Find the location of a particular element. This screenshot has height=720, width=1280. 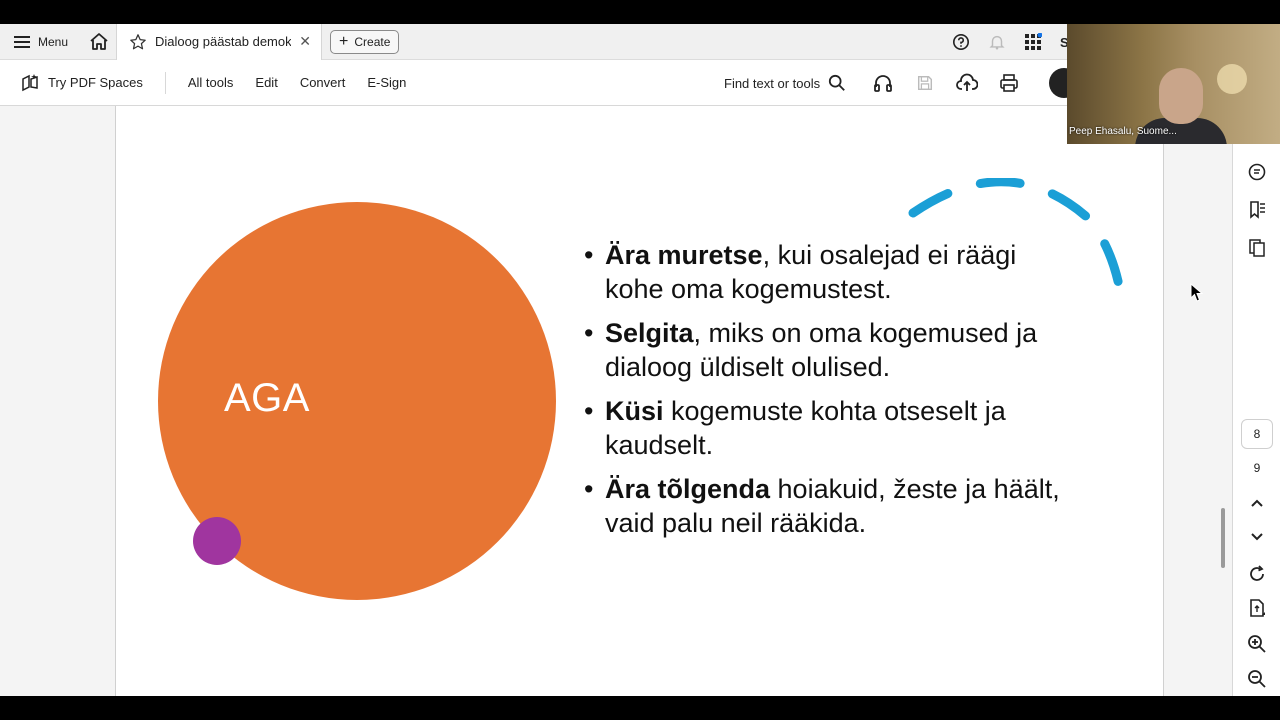

printer-icon is located at coordinates (1009, 83).